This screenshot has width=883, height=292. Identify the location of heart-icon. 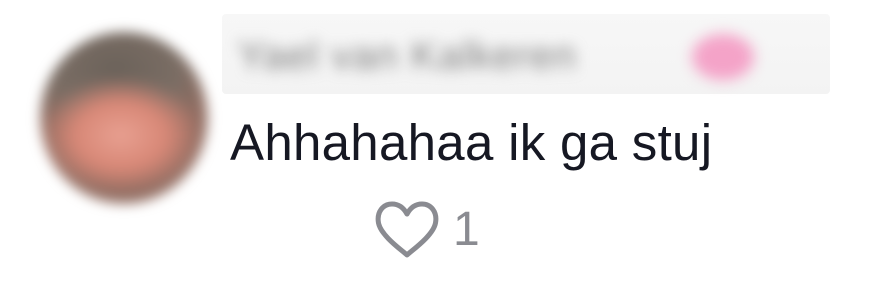
(407, 230).